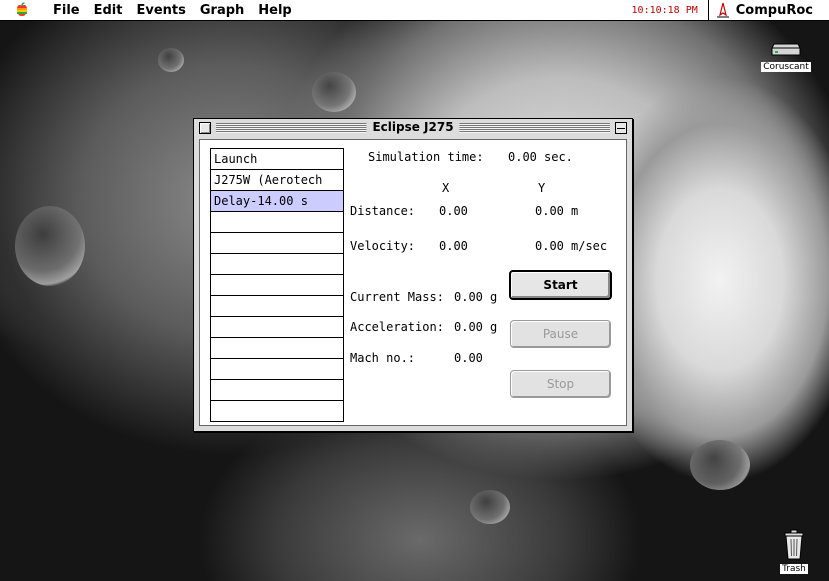 This screenshot has width=829, height=581. Describe the element at coordinates (426, 157) in the screenshot. I see `simulation-time-label: Simulation time:` at that location.